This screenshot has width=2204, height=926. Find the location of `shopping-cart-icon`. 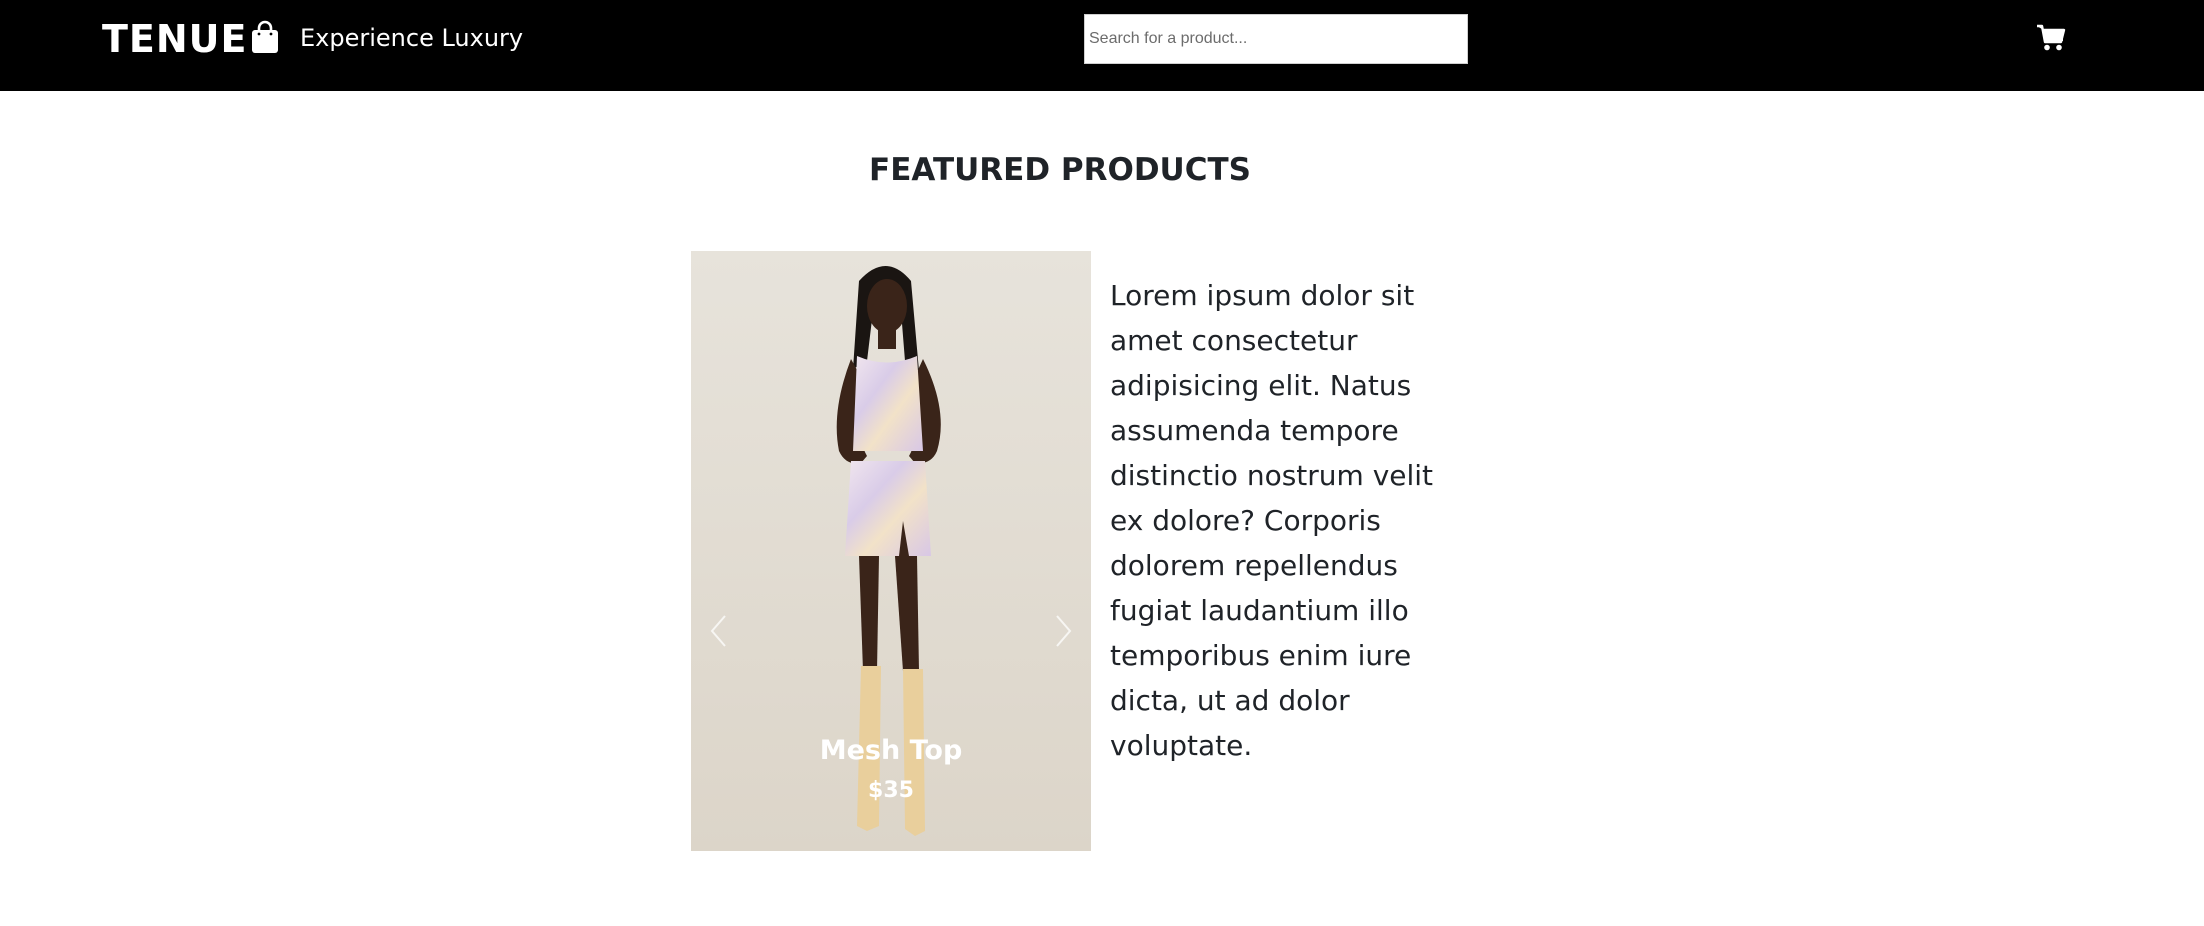

shopping-cart-icon is located at coordinates (2051, 38).